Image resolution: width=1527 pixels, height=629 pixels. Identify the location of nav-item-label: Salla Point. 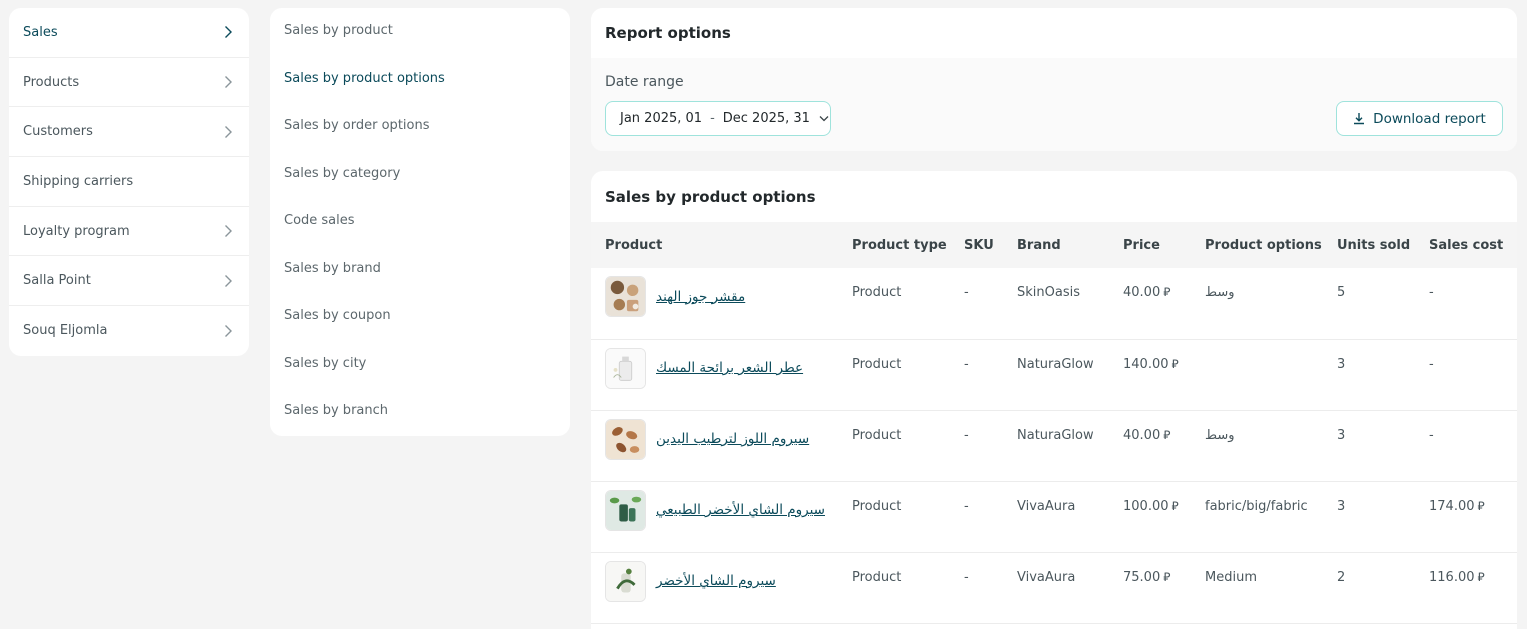
(57, 281).